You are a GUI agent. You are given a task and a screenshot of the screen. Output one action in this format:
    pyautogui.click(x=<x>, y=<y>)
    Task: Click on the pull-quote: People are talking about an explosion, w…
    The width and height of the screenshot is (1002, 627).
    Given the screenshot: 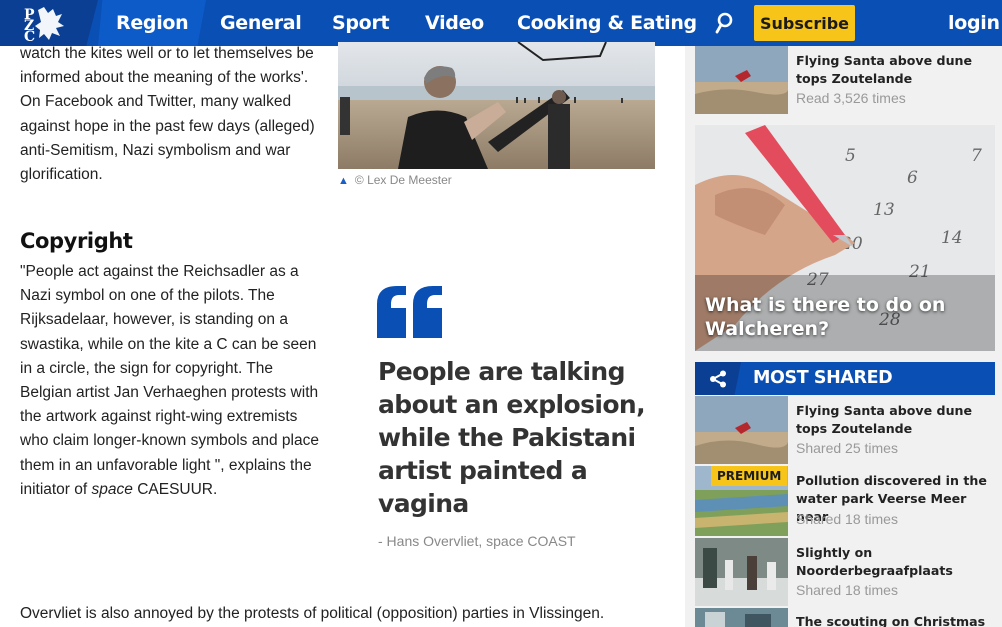 What is the action you would take?
    pyautogui.click(x=512, y=437)
    